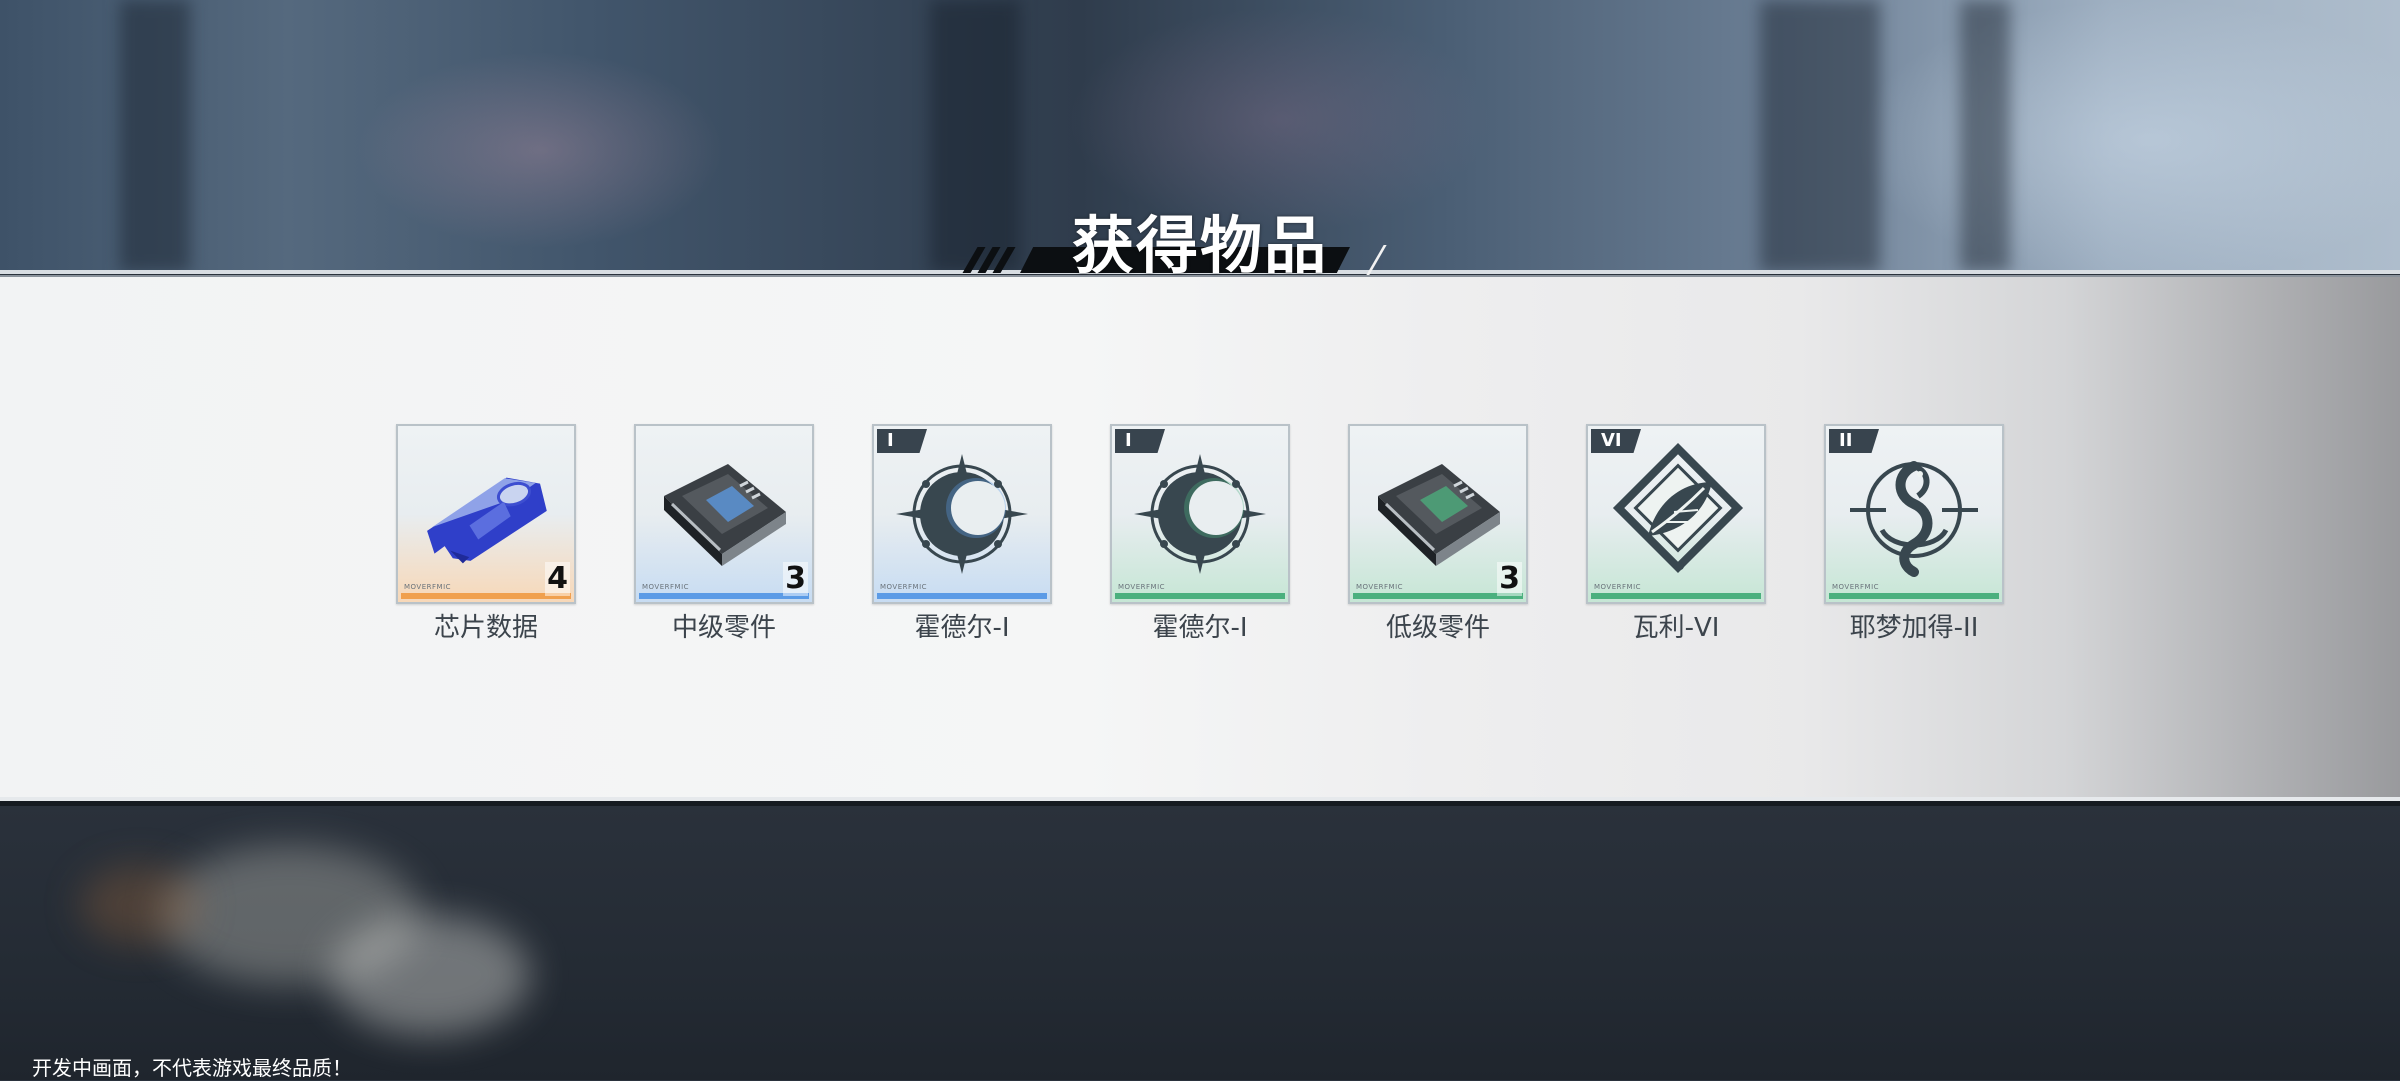 This screenshot has height=1081, width=2400. Describe the element at coordinates (1676, 628) in the screenshot. I see `reward-item-name: 瓦利-VI` at that location.